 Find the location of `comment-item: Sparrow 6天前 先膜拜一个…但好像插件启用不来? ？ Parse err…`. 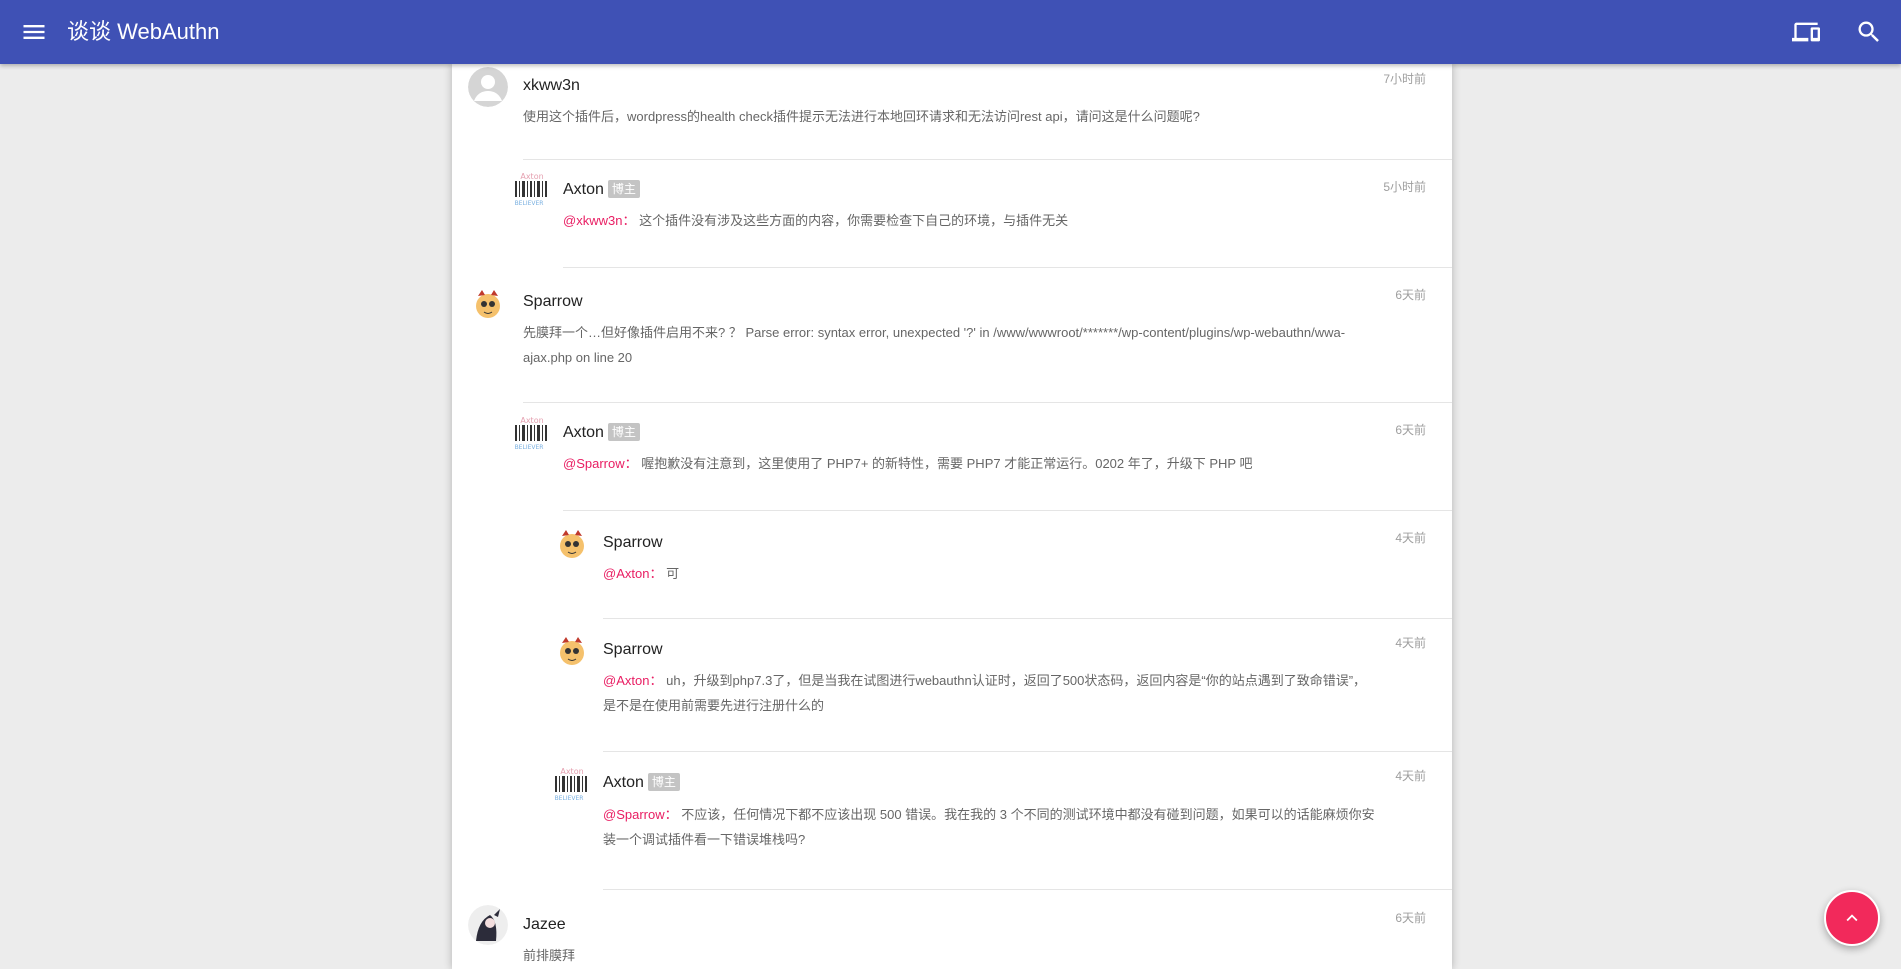

comment-item: Sparrow 6天前 先膜拜一个…但好像插件启用不来? ？ Parse err… is located at coordinates (952, 335).